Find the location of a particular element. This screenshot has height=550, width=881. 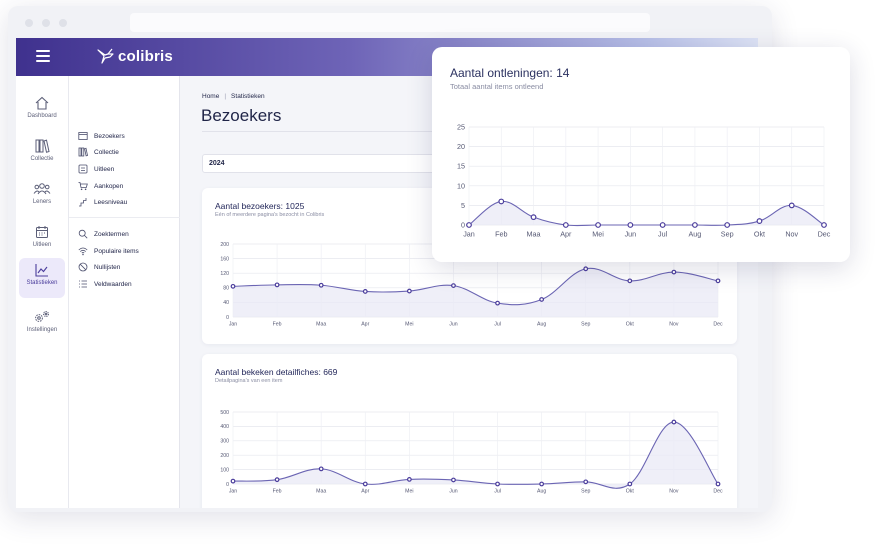

y-tick-label: 10 is located at coordinates (461, 185).